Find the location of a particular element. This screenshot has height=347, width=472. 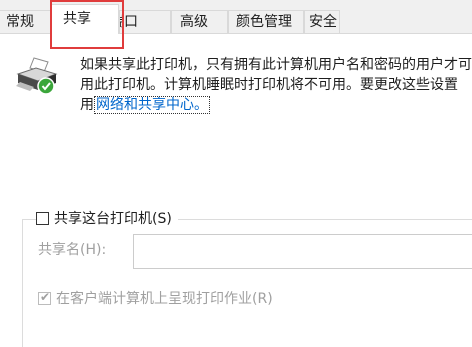

info-line-3: 用网络和共享中心。 is located at coordinates (276, 105).